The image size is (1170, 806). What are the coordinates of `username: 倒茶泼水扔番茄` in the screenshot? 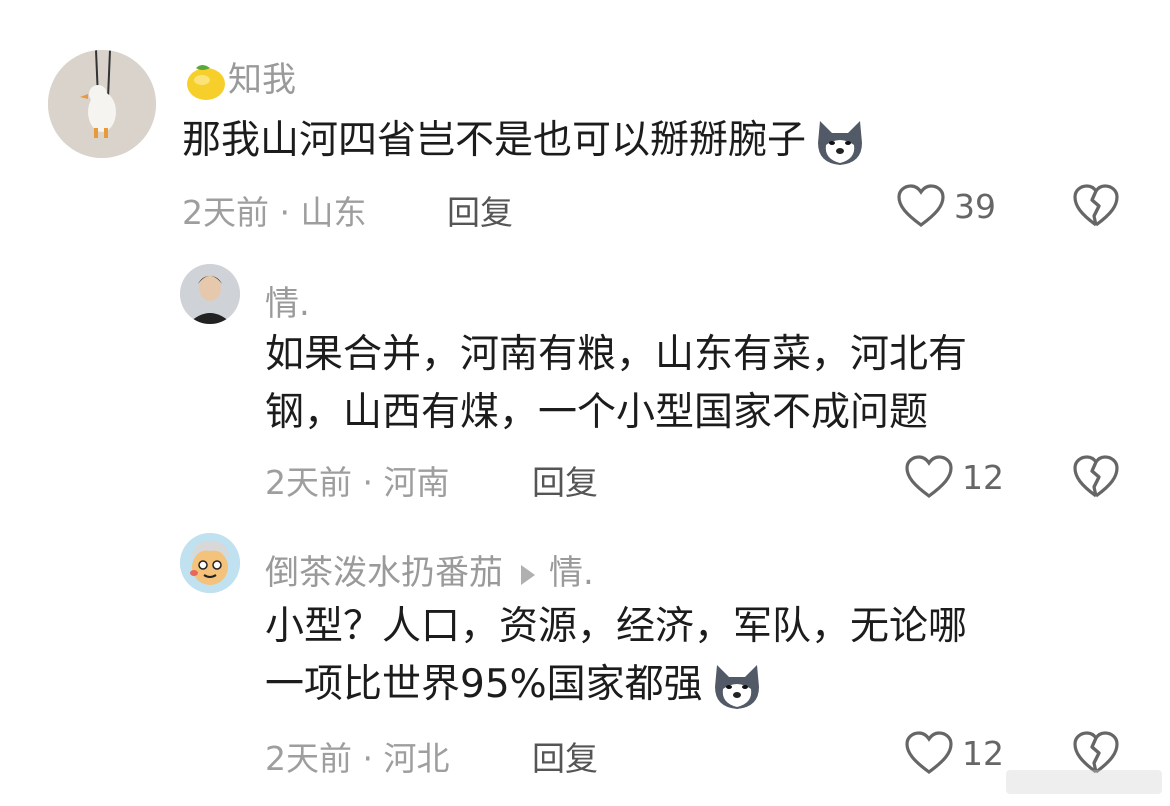 It's located at (384, 573).